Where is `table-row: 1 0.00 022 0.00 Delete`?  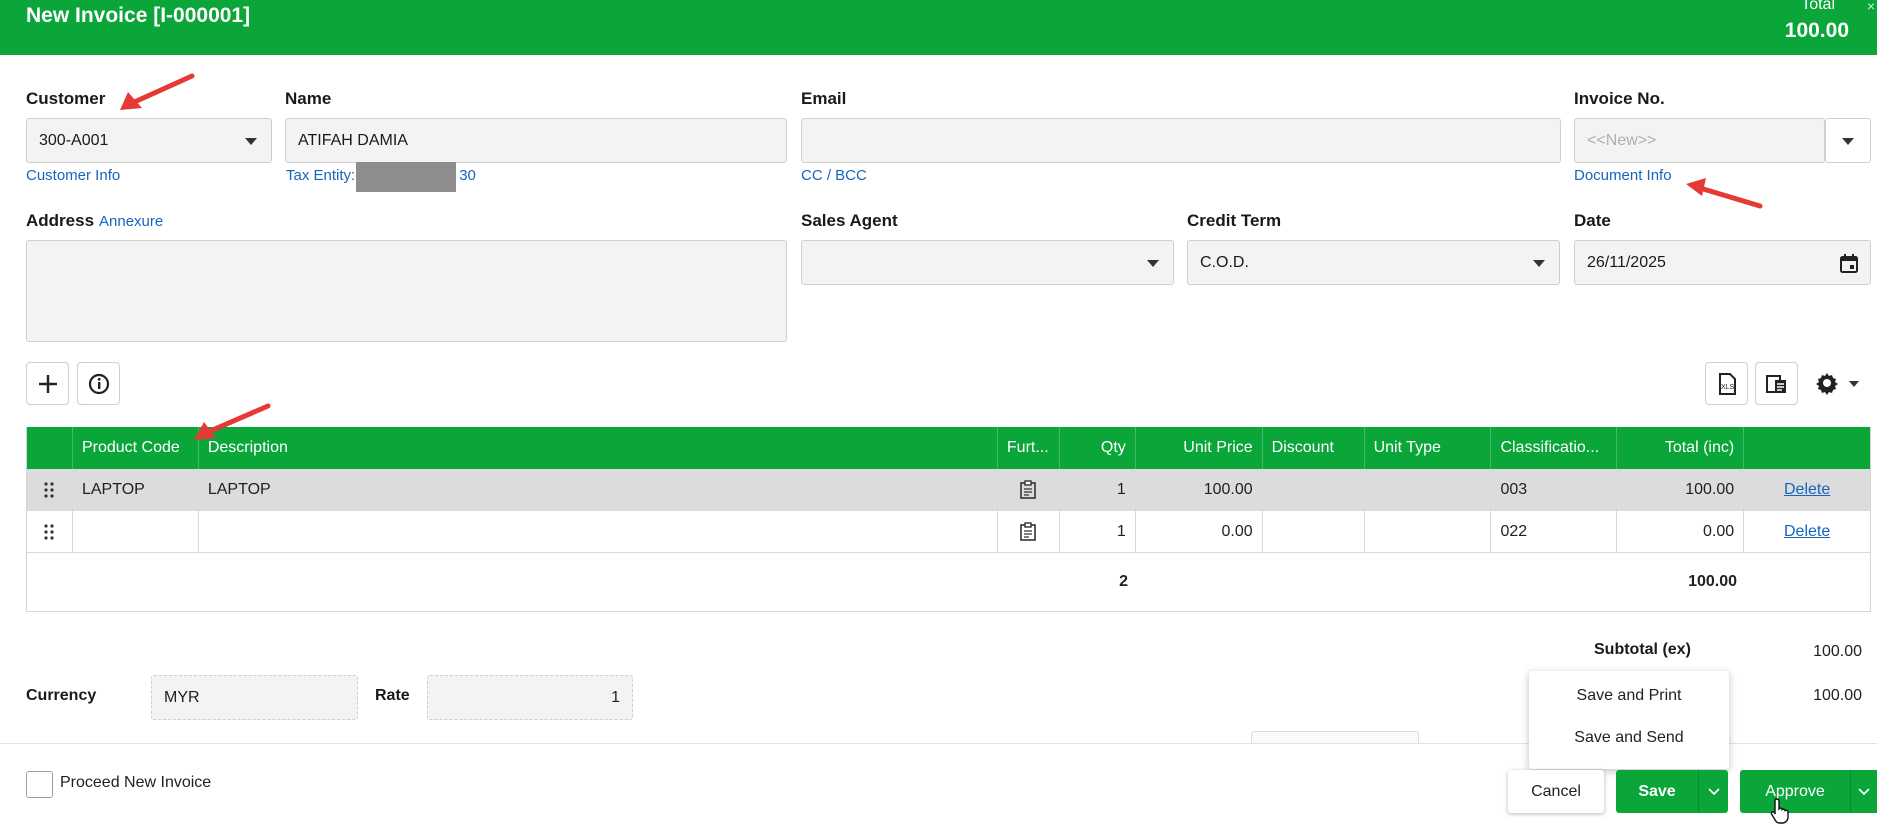 table-row: 1 0.00 022 0.00 Delete is located at coordinates (948, 532).